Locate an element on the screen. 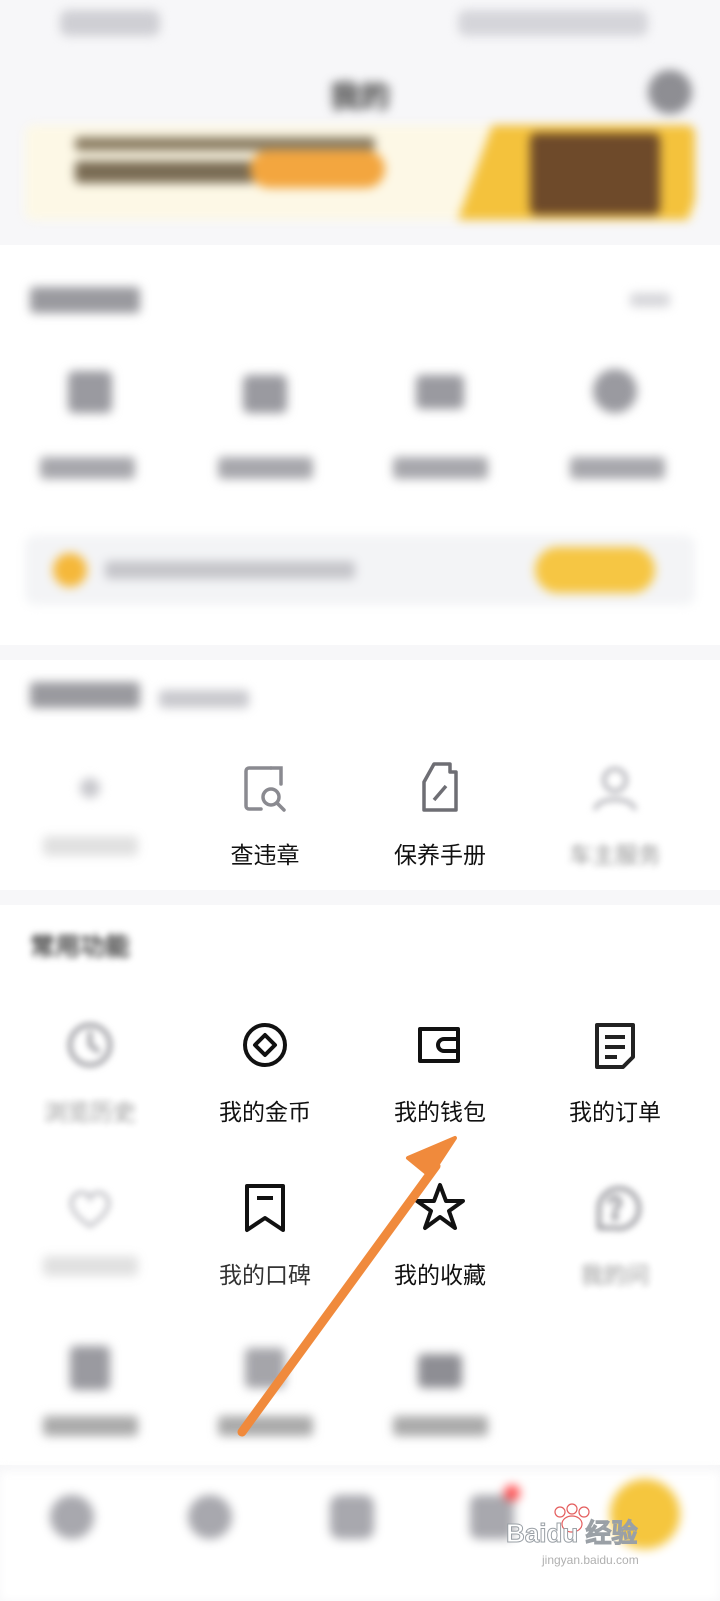 This screenshot has width=720, height=1601. func-item-row3-a is located at coordinates (90, 1391).